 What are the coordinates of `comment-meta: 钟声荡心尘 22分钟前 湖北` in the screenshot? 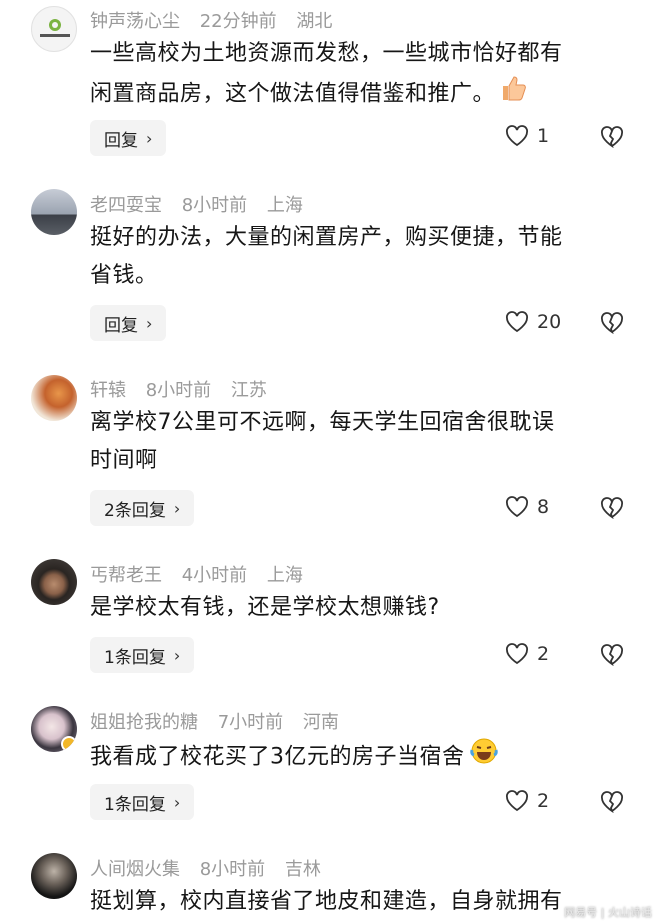 It's located at (218, 20).